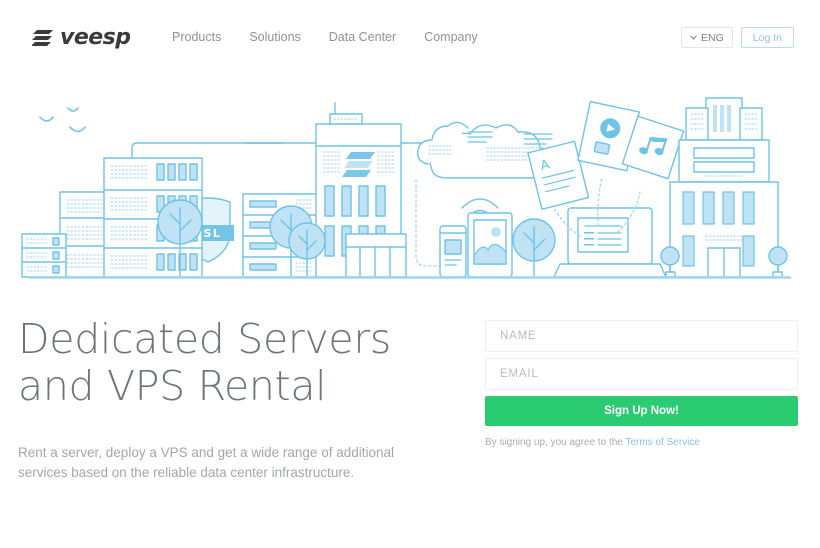  Describe the element at coordinates (641, 374) in the screenshot. I see `email-input` at that location.